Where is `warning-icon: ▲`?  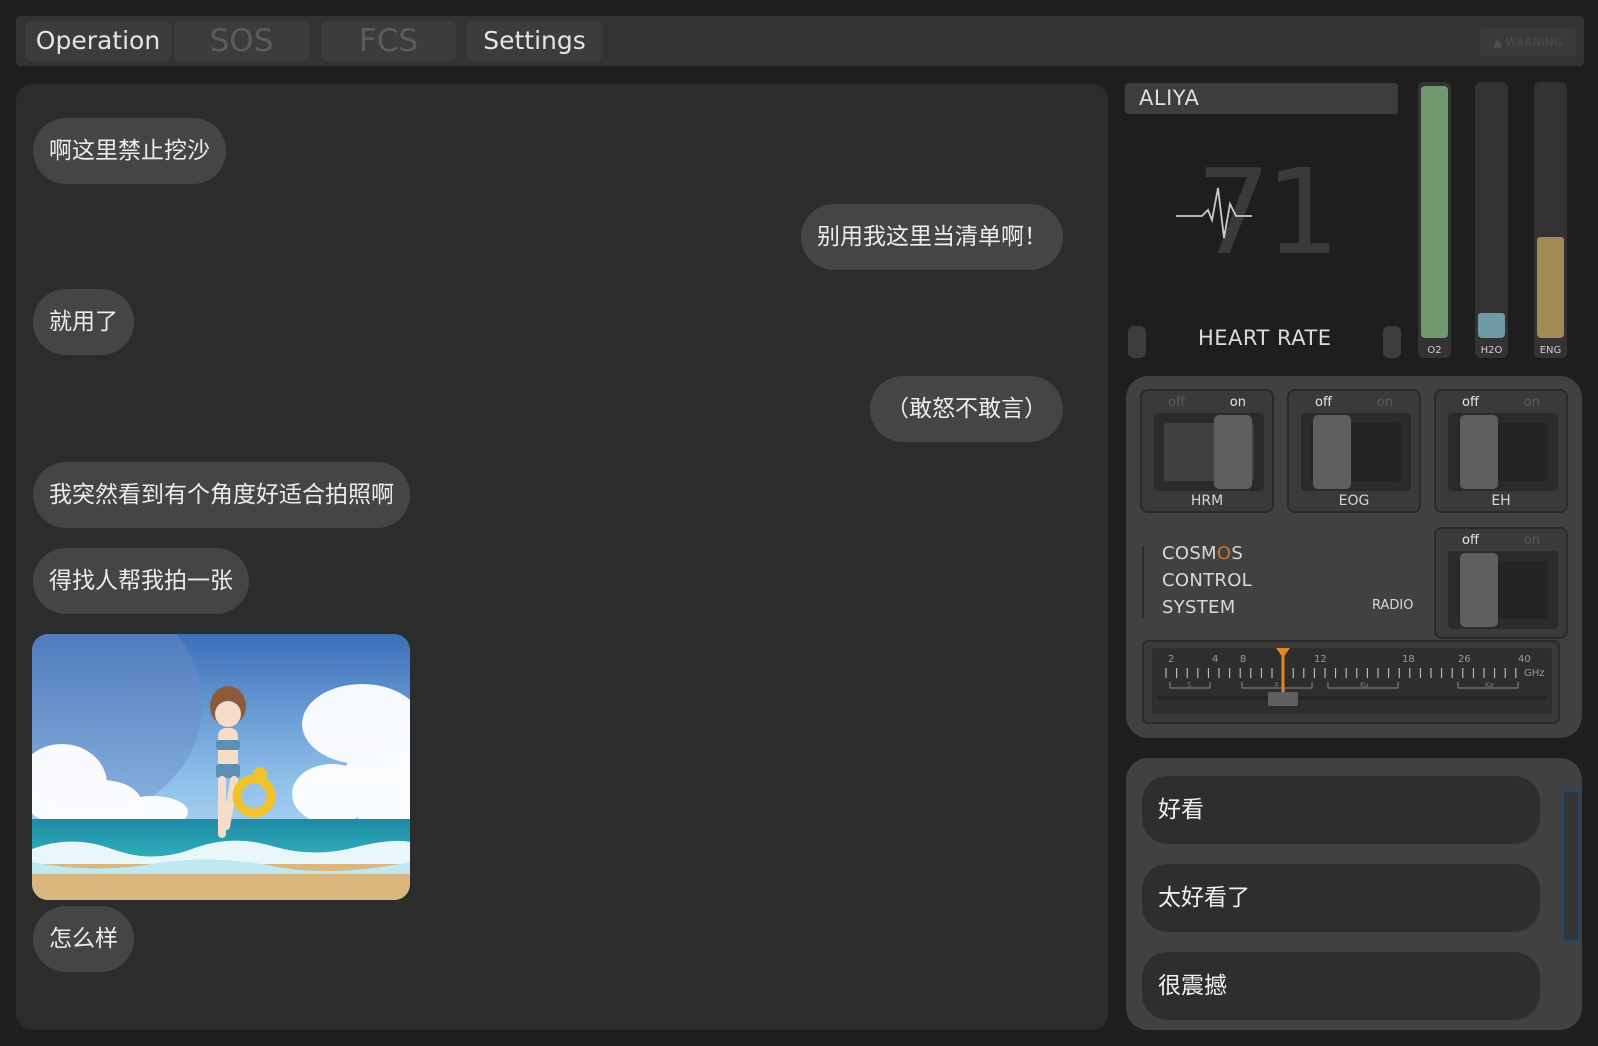 warning-icon: ▲ is located at coordinates (1498, 42).